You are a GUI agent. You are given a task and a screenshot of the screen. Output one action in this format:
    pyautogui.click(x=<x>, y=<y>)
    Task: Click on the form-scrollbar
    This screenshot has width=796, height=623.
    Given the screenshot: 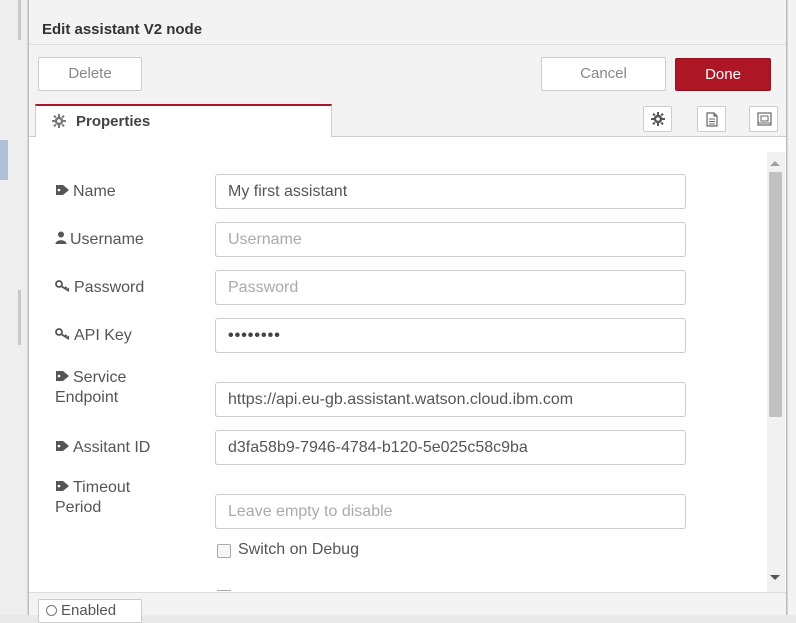 What is the action you would take?
    pyautogui.click(x=776, y=372)
    